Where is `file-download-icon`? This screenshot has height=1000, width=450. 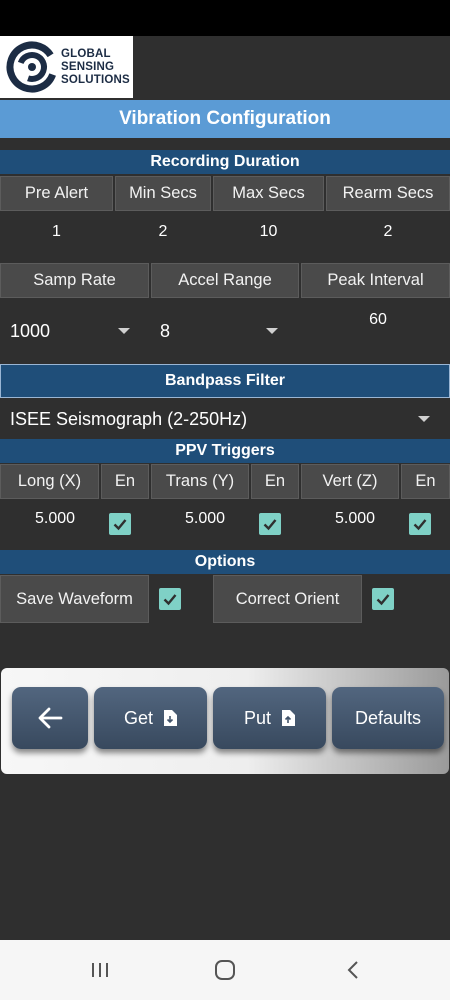 file-download-icon is located at coordinates (170, 718).